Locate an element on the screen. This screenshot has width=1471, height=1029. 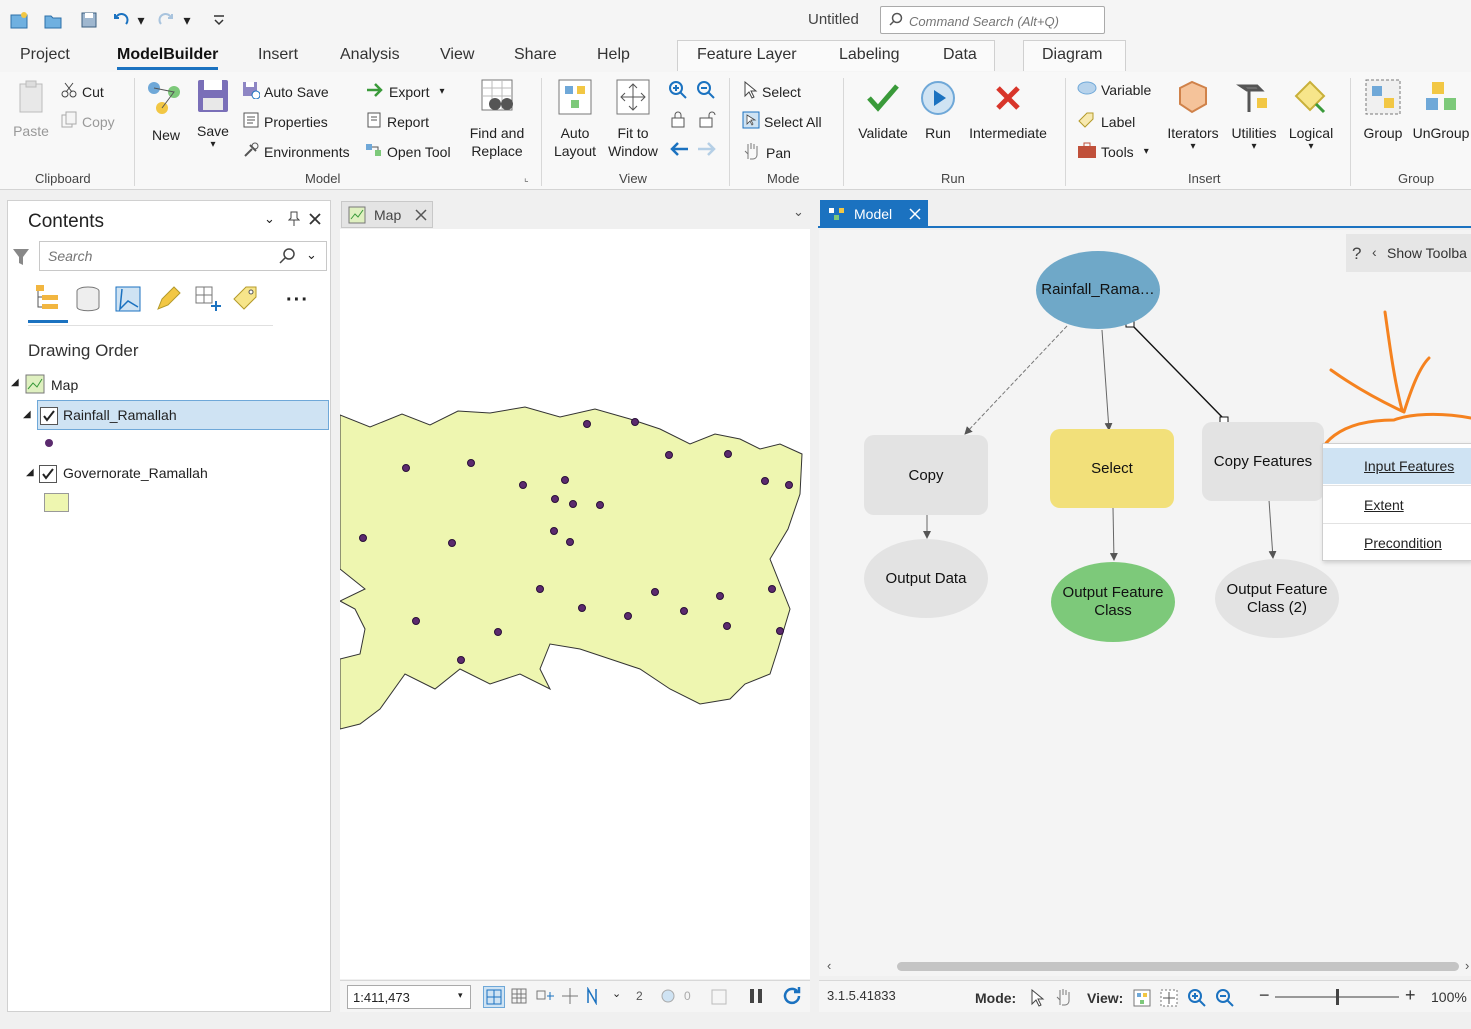
back-arrow-icon is located at coordinates (679, 150).